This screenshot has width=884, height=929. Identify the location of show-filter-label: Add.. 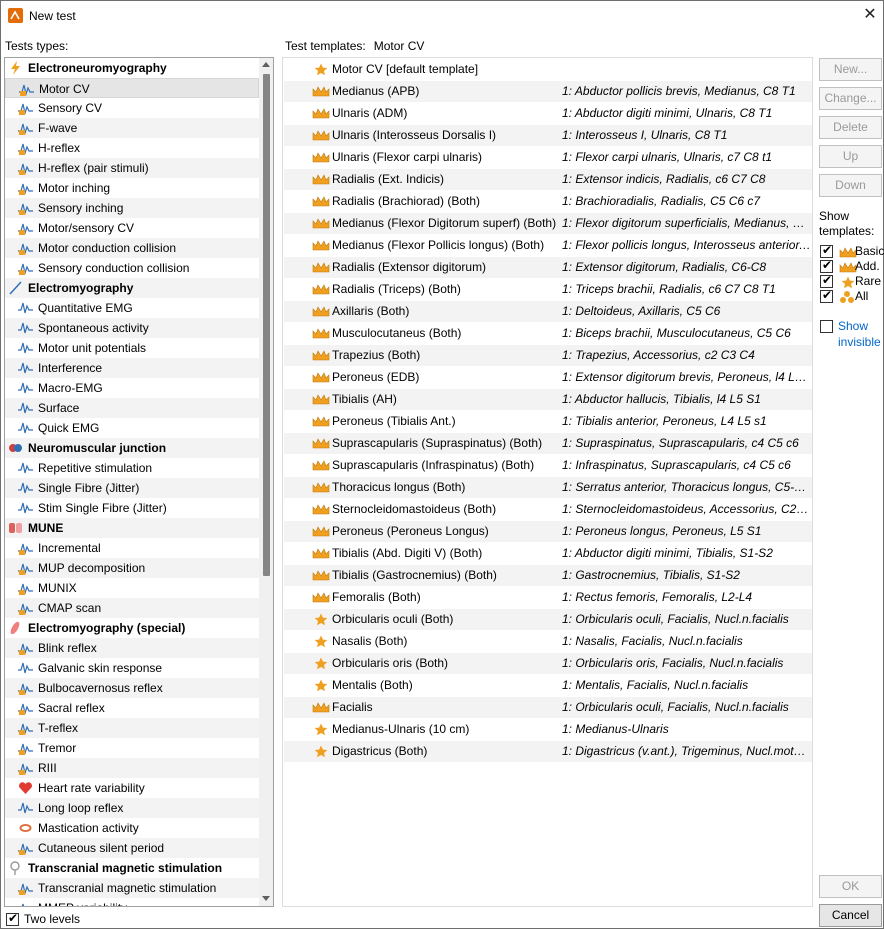
(867, 266).